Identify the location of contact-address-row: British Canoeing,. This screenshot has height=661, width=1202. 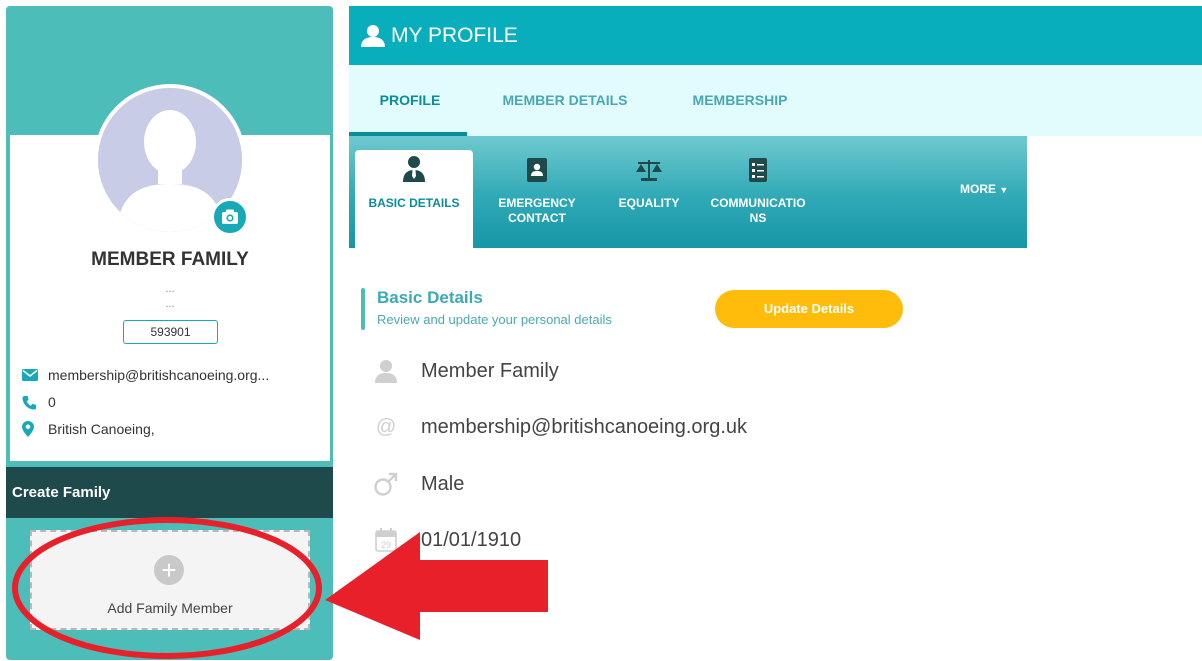
(88, 429).